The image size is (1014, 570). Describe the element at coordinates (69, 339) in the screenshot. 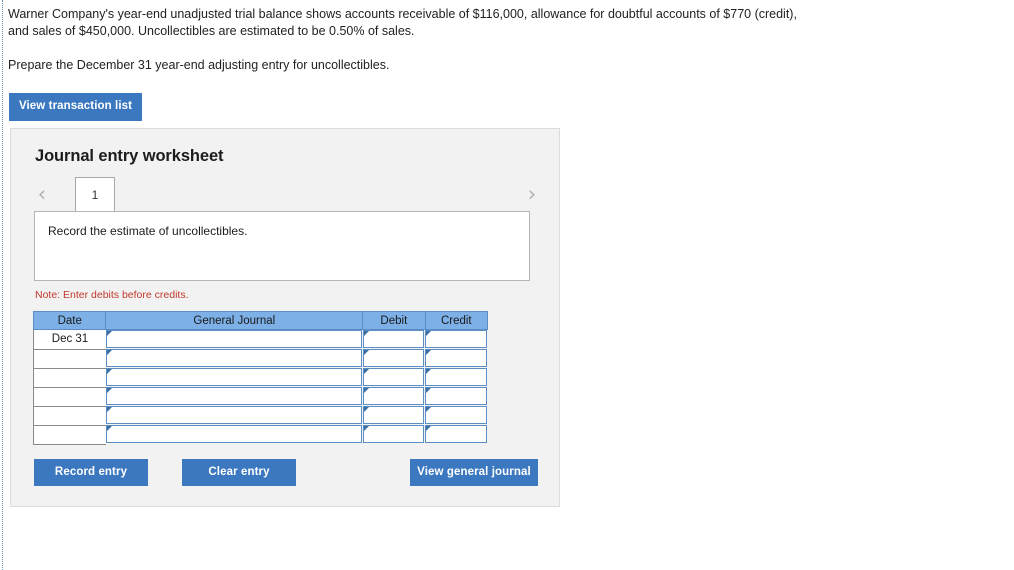

I see `date-cell: Dec 31` at that location.